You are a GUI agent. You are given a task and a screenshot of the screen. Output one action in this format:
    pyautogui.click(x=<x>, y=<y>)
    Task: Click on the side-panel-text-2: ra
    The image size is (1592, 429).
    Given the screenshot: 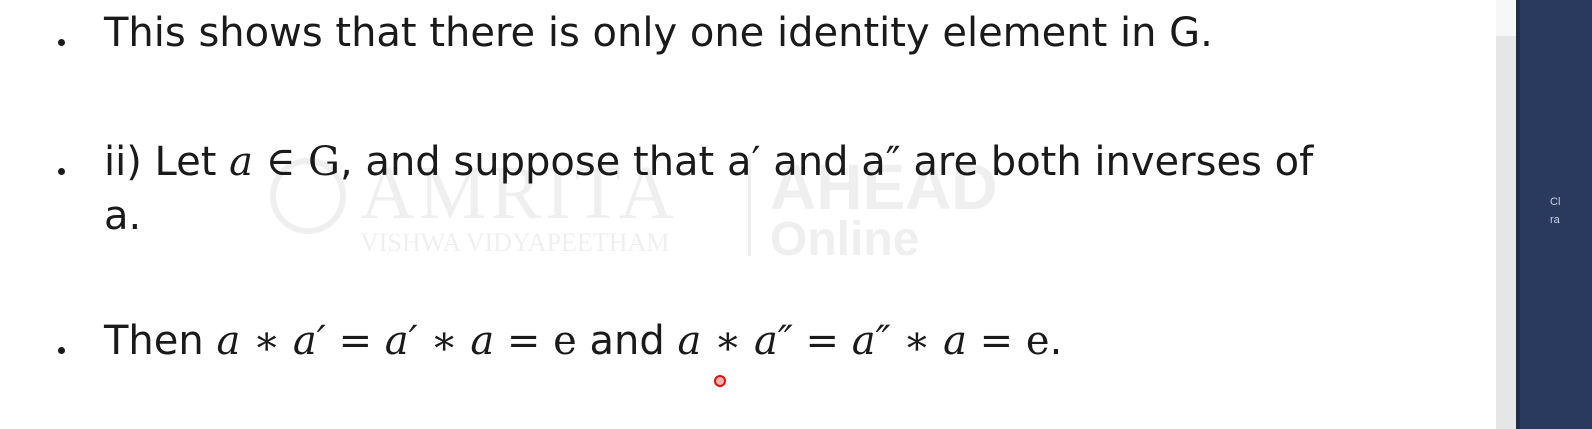 What is the action you would take?
    pyautogui.click(x=1555, y=220)
    